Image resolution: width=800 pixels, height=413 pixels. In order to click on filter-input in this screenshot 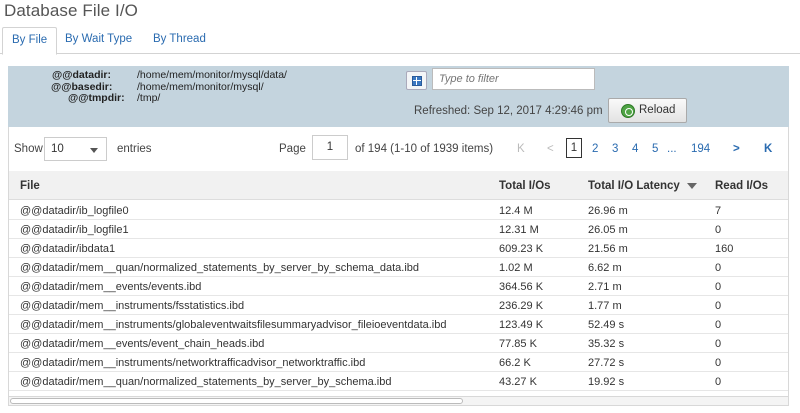, I will do `click(513, 79)`.